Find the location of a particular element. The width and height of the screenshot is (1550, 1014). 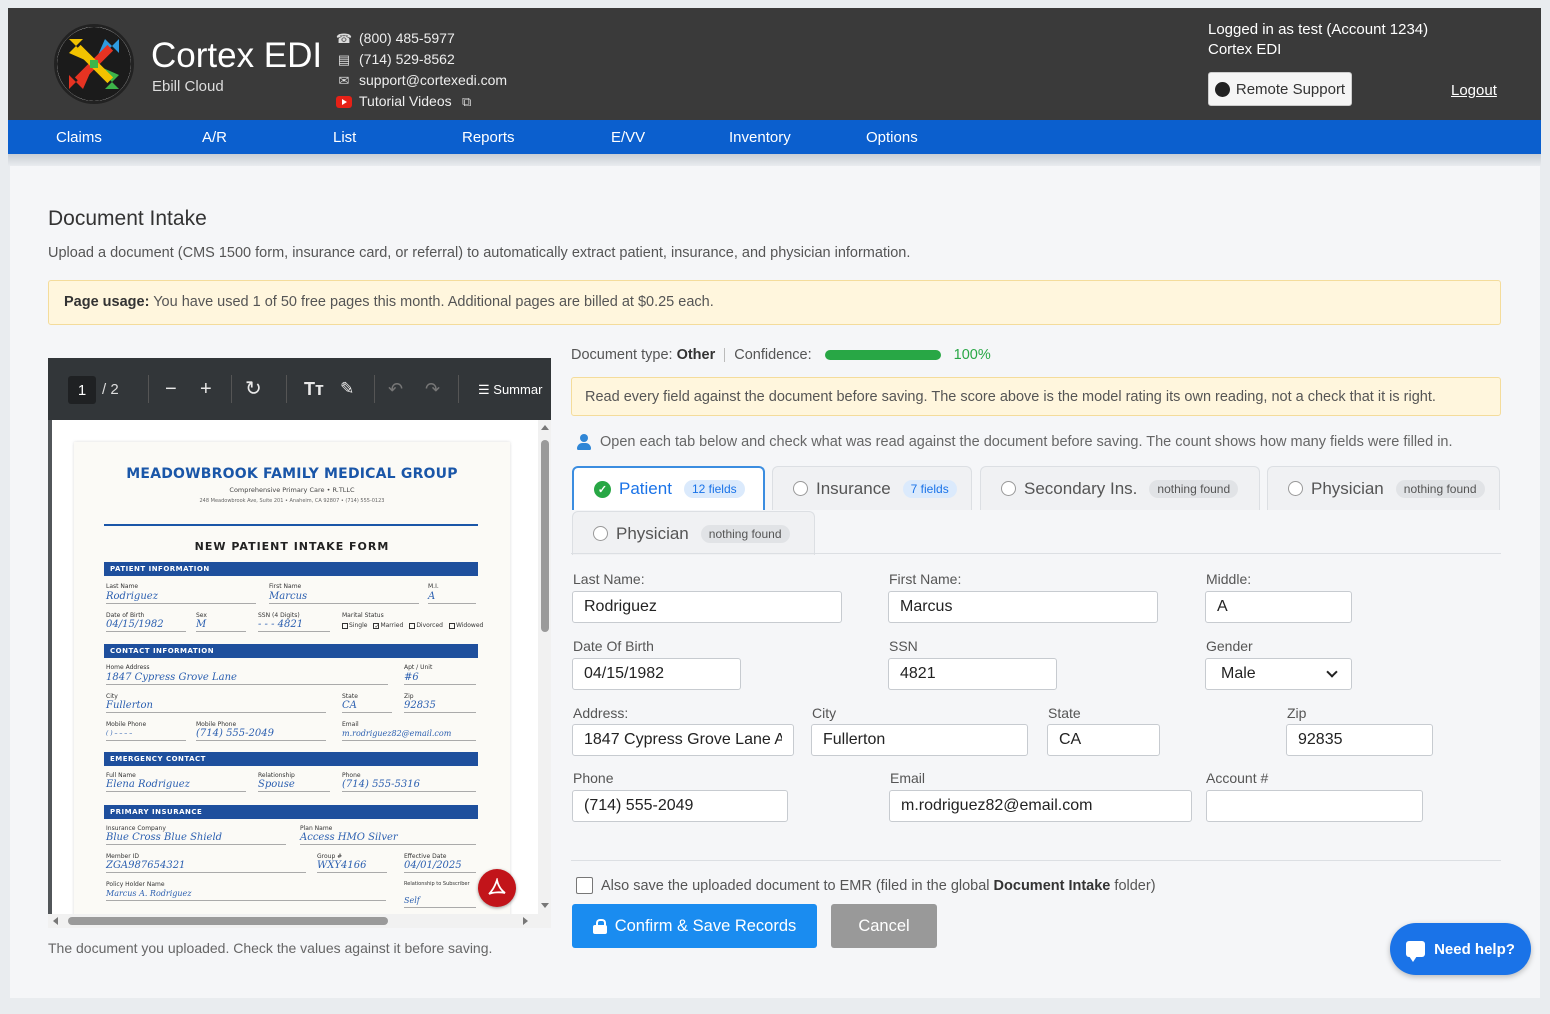

lock-icon is located at coordinates (599, 926).